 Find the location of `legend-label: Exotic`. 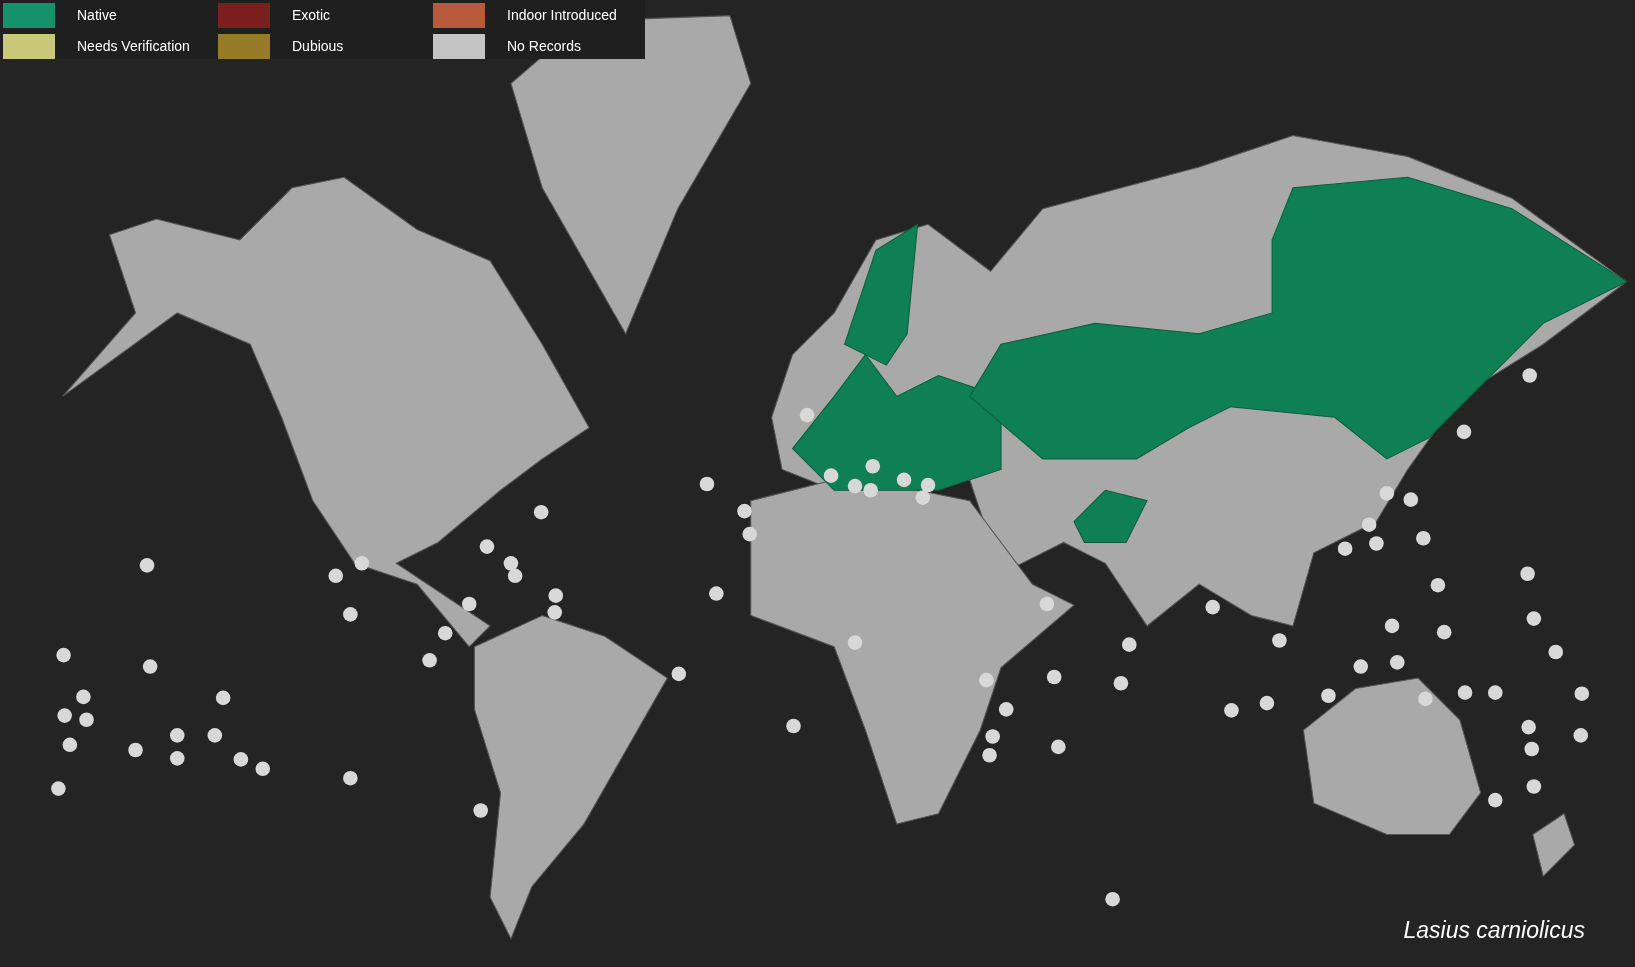

legend-label: Exotic is located at coordinates (311, 15).